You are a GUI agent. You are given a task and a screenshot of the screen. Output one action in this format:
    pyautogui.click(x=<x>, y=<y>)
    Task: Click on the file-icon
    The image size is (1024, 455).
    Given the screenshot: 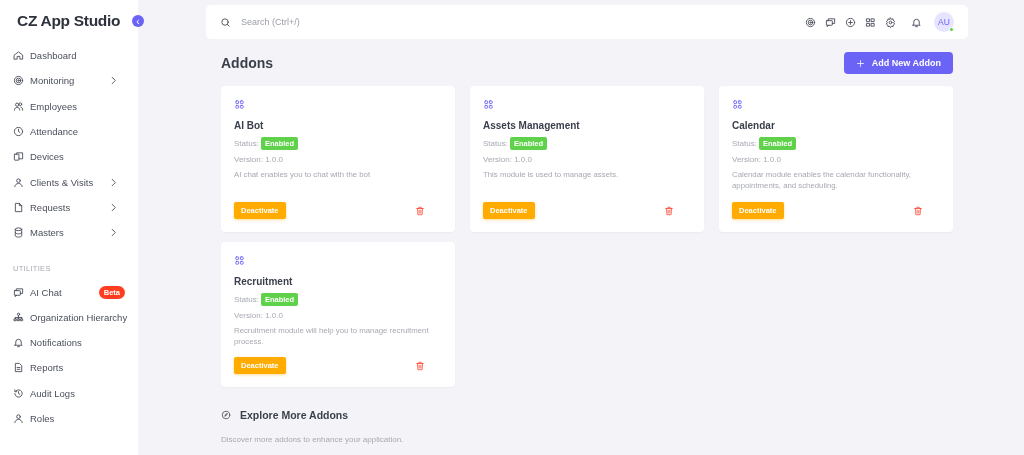 What is the action you would take?
    pyautogui.click(x=18, y=207)
    